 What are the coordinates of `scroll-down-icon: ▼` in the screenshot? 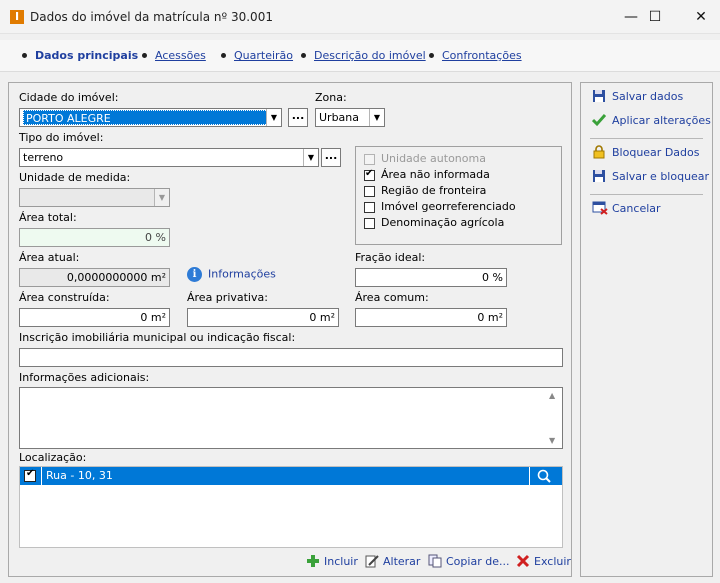 It's located at (552, 440).